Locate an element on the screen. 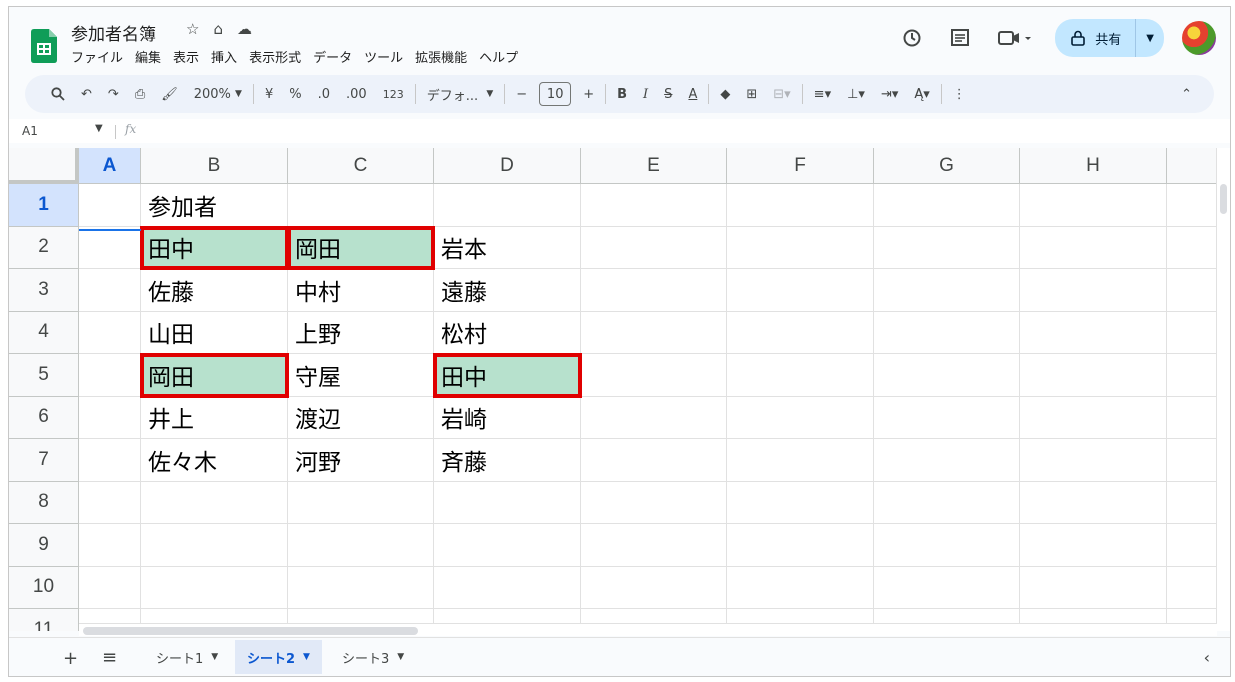 The width and height of the screenshot is (1235, 682). move-folder-icon: ⌂ is located at coordinates (218, 29).